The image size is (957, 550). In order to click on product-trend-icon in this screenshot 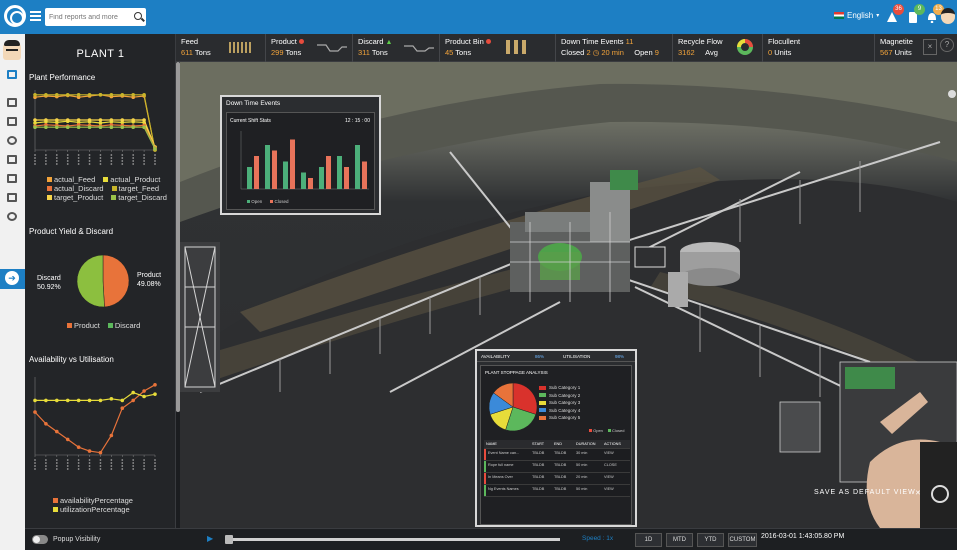, I will do `click(332, 48)`.